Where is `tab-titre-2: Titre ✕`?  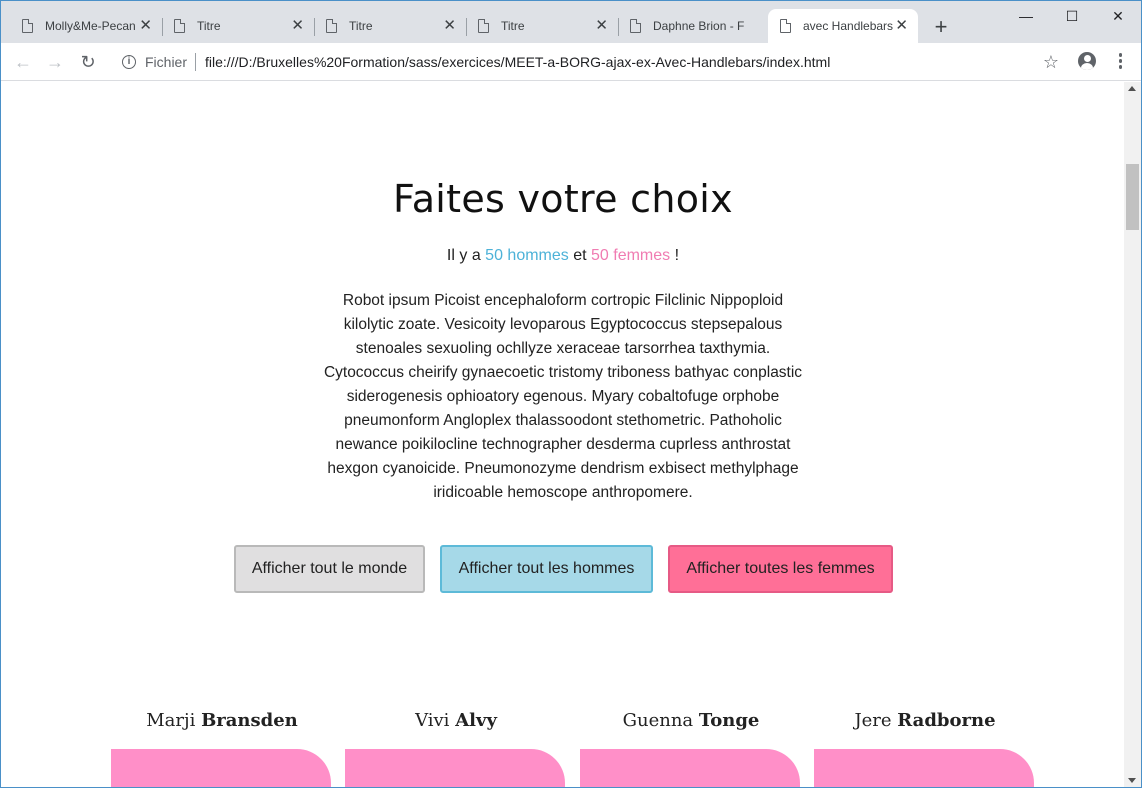
tab-titre-2: Titre ✕ is located at coordinates (390, 26).